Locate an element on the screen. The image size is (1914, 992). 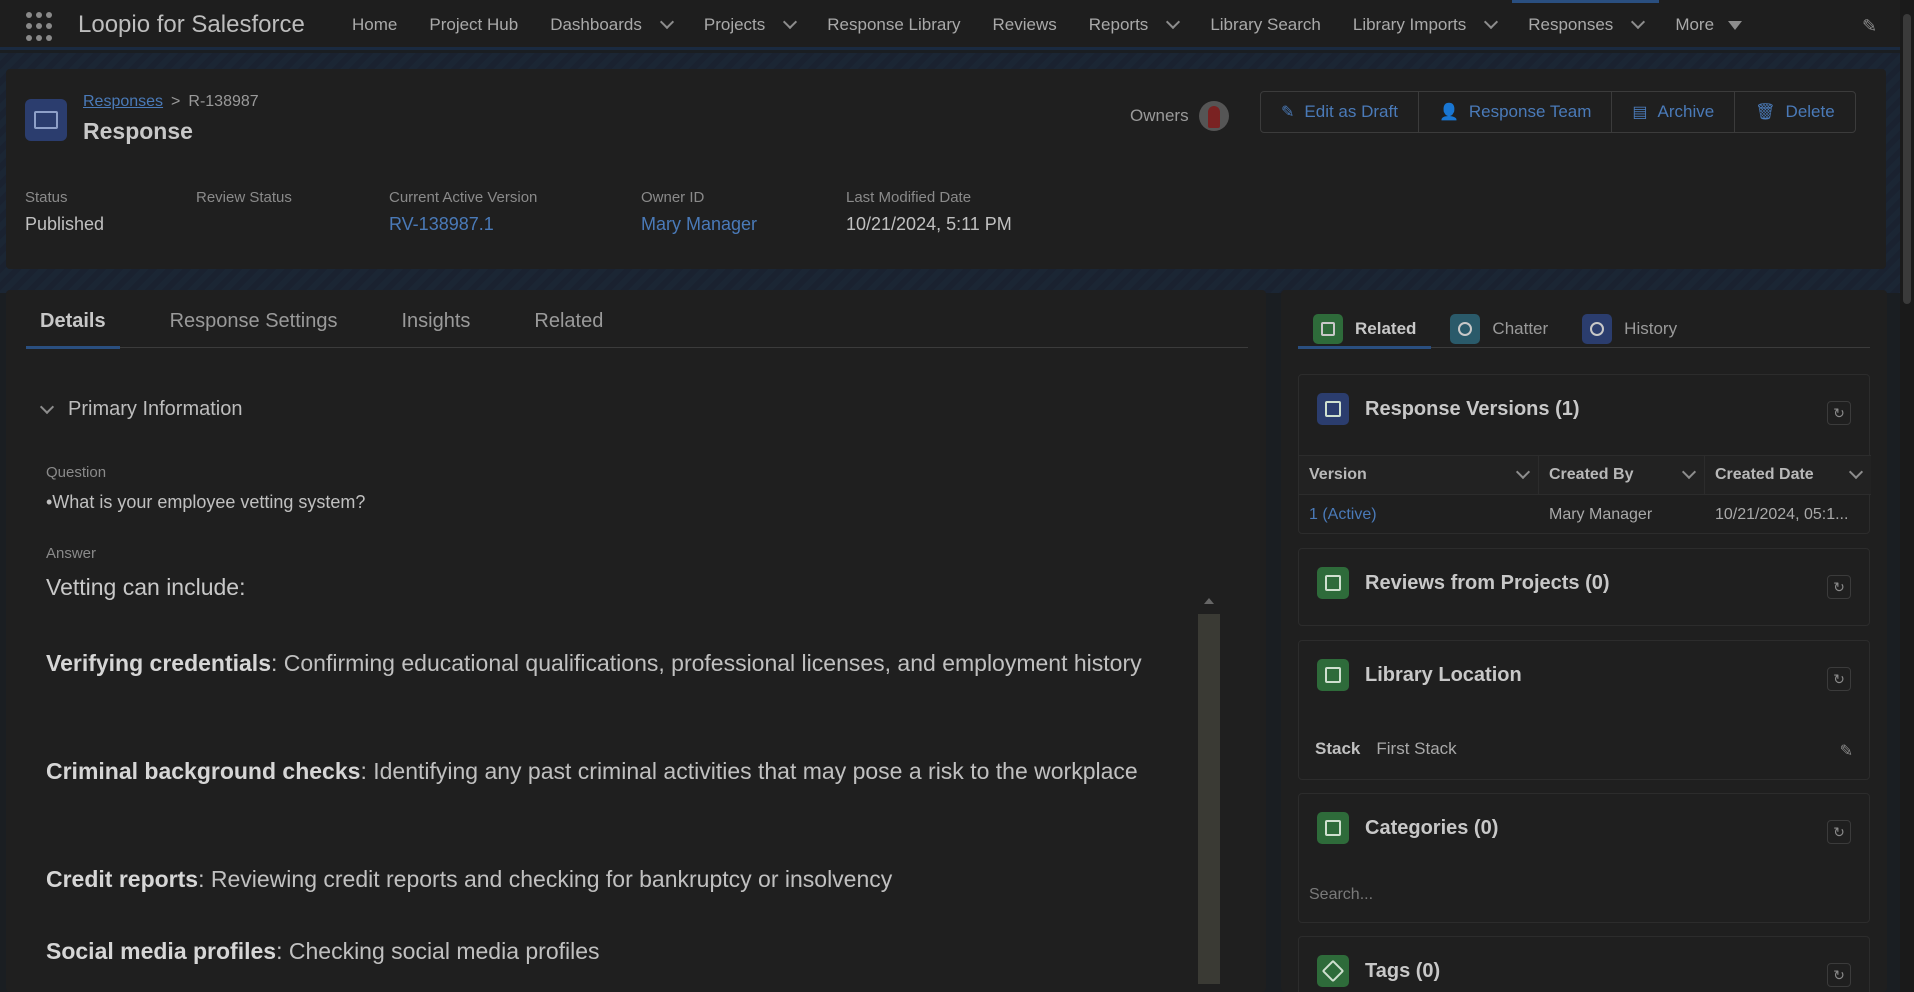
nav-item-reviews: Reviews is located at coordinates (1025, 25).